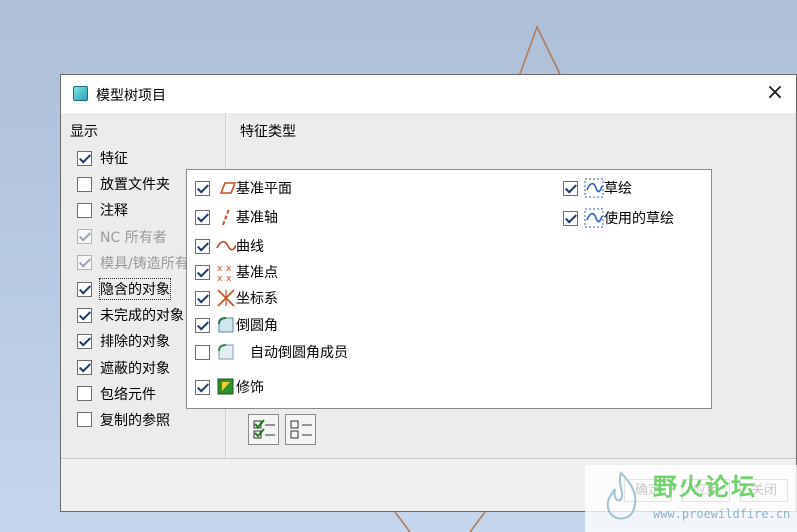 The height and width of the screenshot is (532, 797). Describe the element at coordinates (226, 298) in the screenshot. I see `coordinate-system-icon` at that location.